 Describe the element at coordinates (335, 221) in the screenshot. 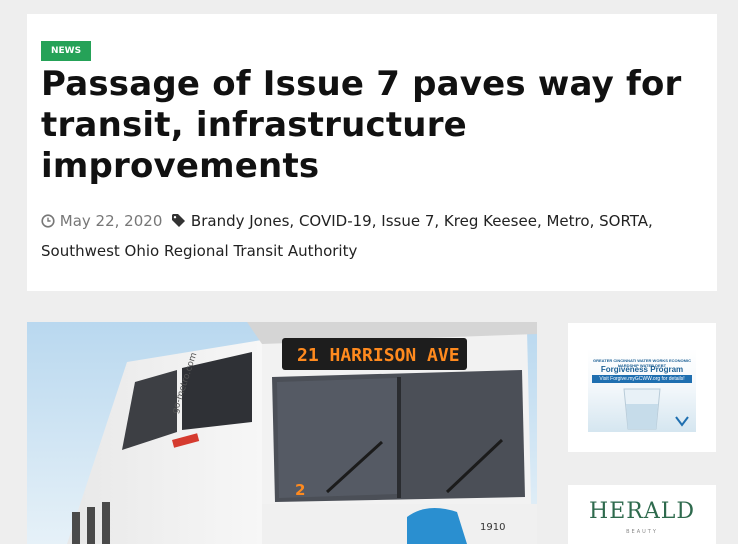

I see `tag-link-covid-19: COVID-19` at that location.